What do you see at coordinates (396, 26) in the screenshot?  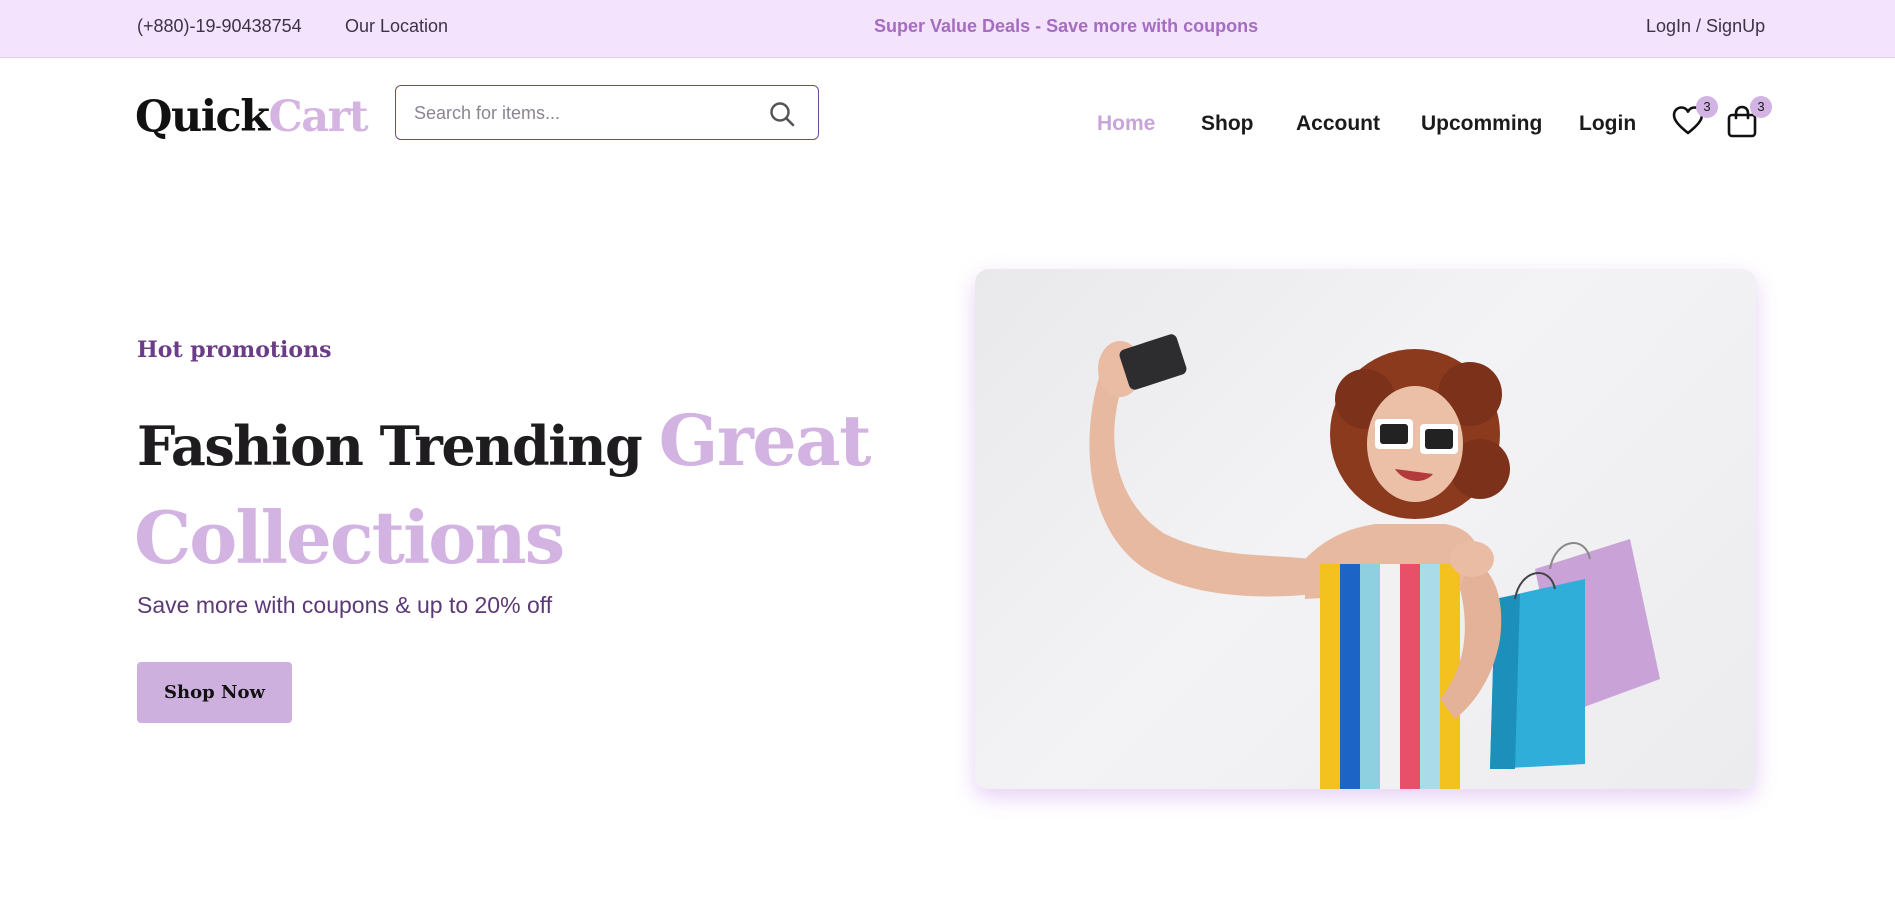 I see `our-location-link: Our Location` at bounding box center [396, 26].